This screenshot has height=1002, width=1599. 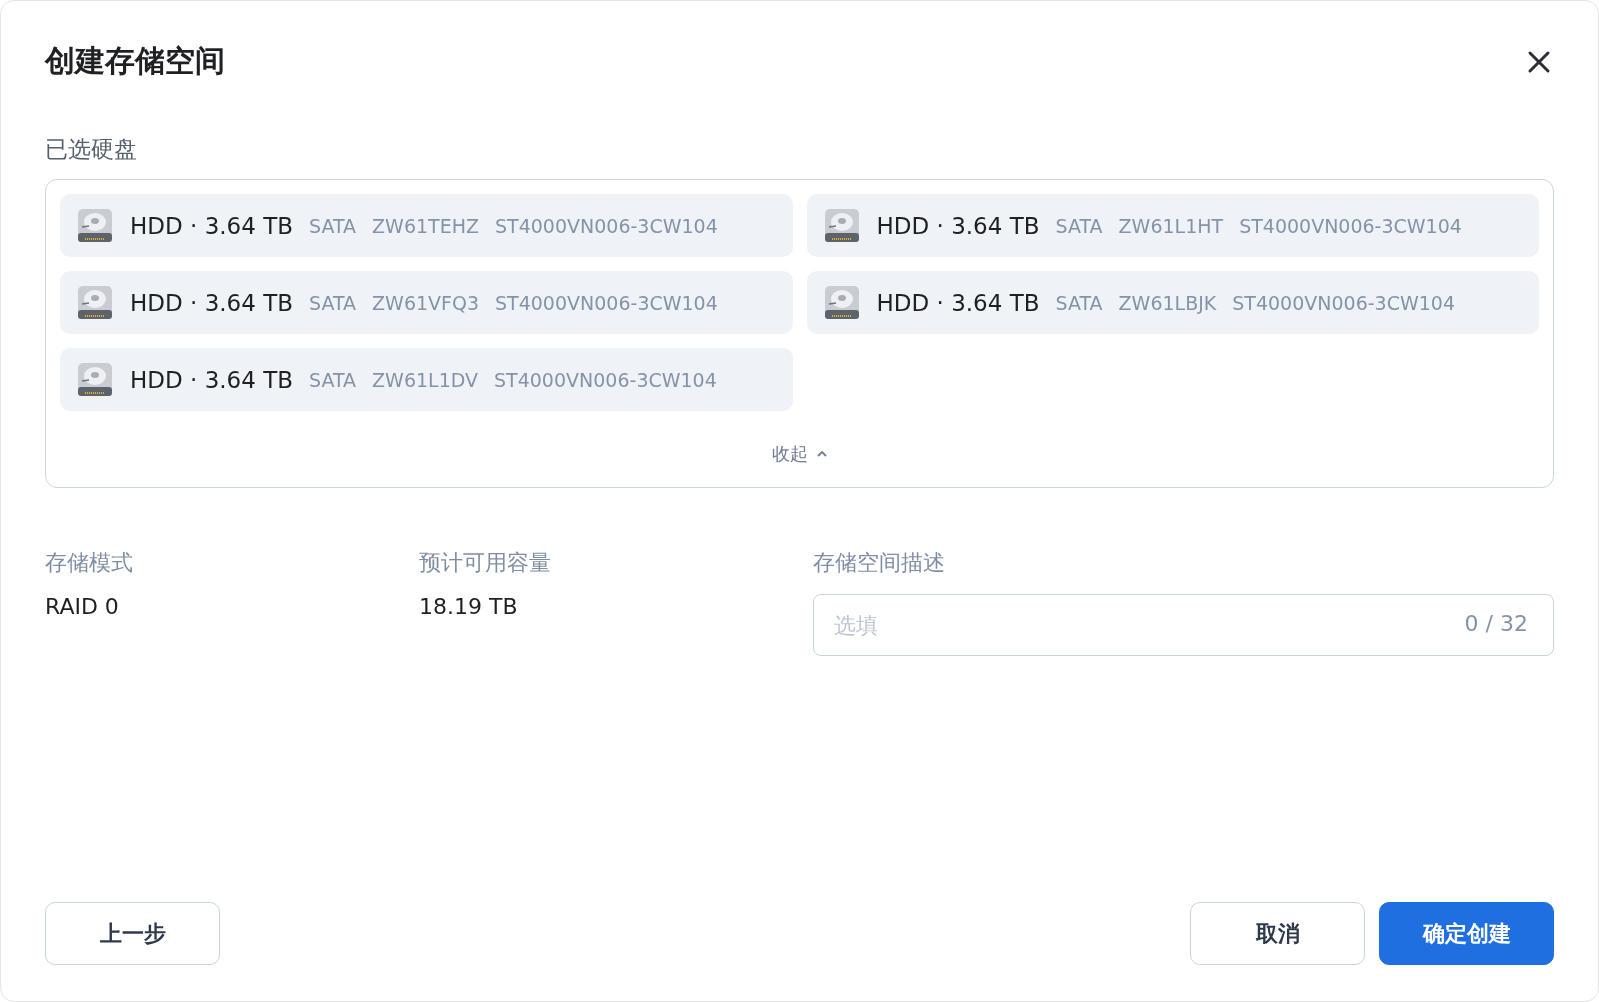 What do you see at coordinates (879, 563) in the screenshot?
I see `field-label: 存储空间描述` at bounding box center [879, 563].